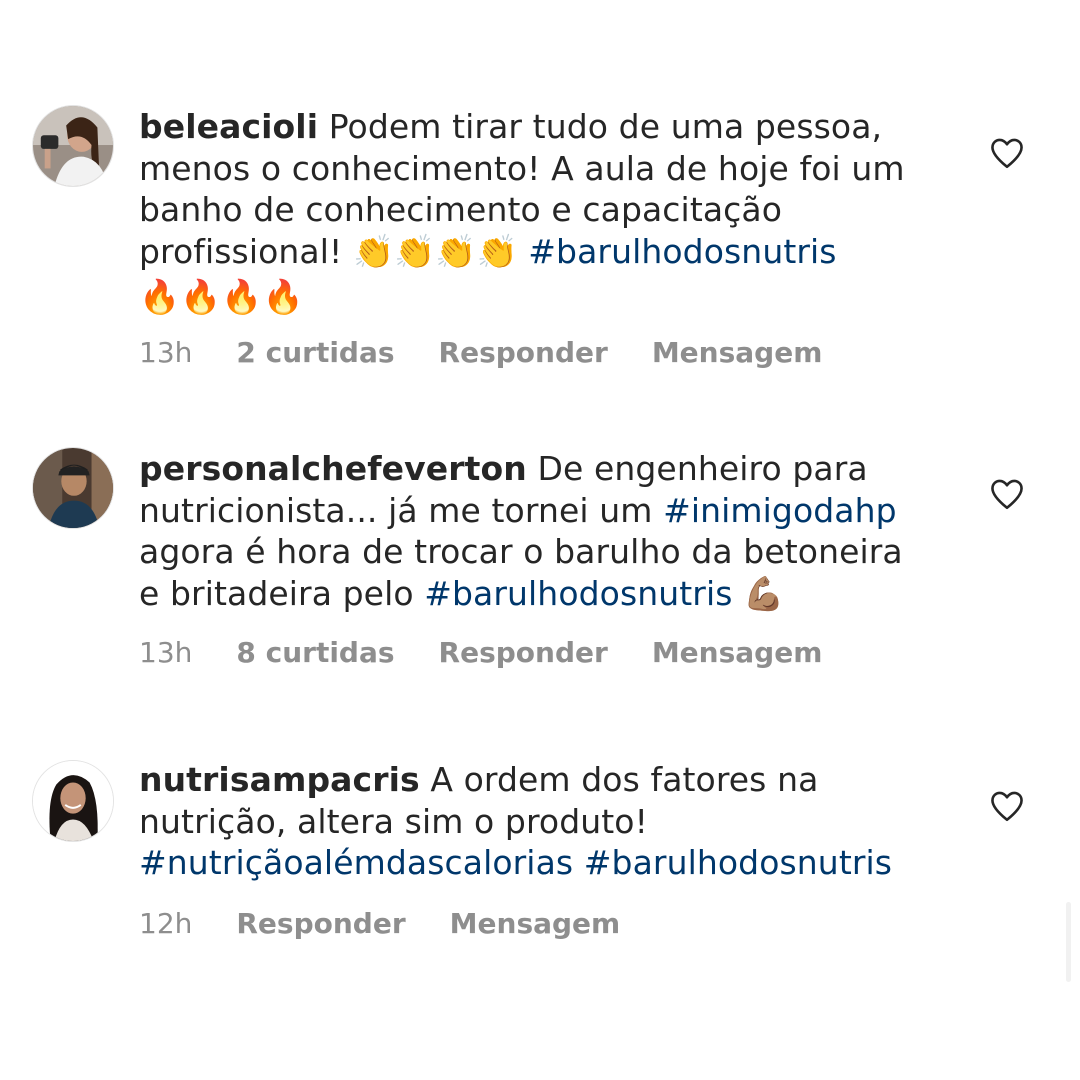  I want to click on comment-meta: 13h 2 curtidas Responder Mensagem, so click(480, 352).